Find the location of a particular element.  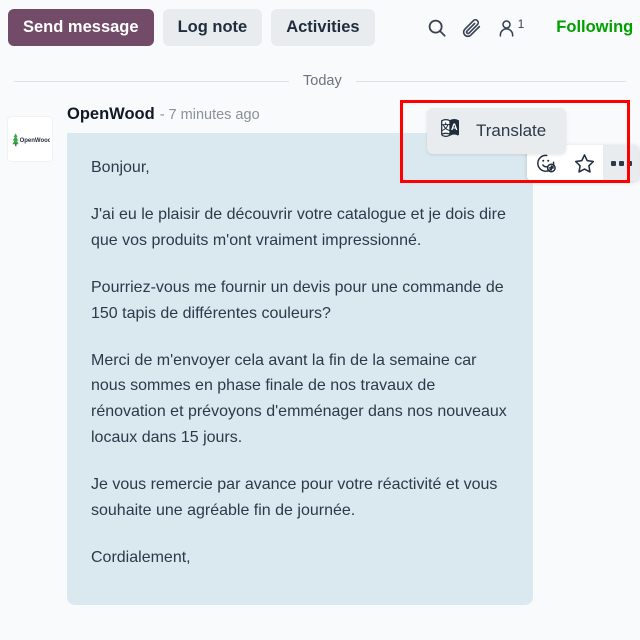

svg-text: 文 is located at coordinates (445, 126).